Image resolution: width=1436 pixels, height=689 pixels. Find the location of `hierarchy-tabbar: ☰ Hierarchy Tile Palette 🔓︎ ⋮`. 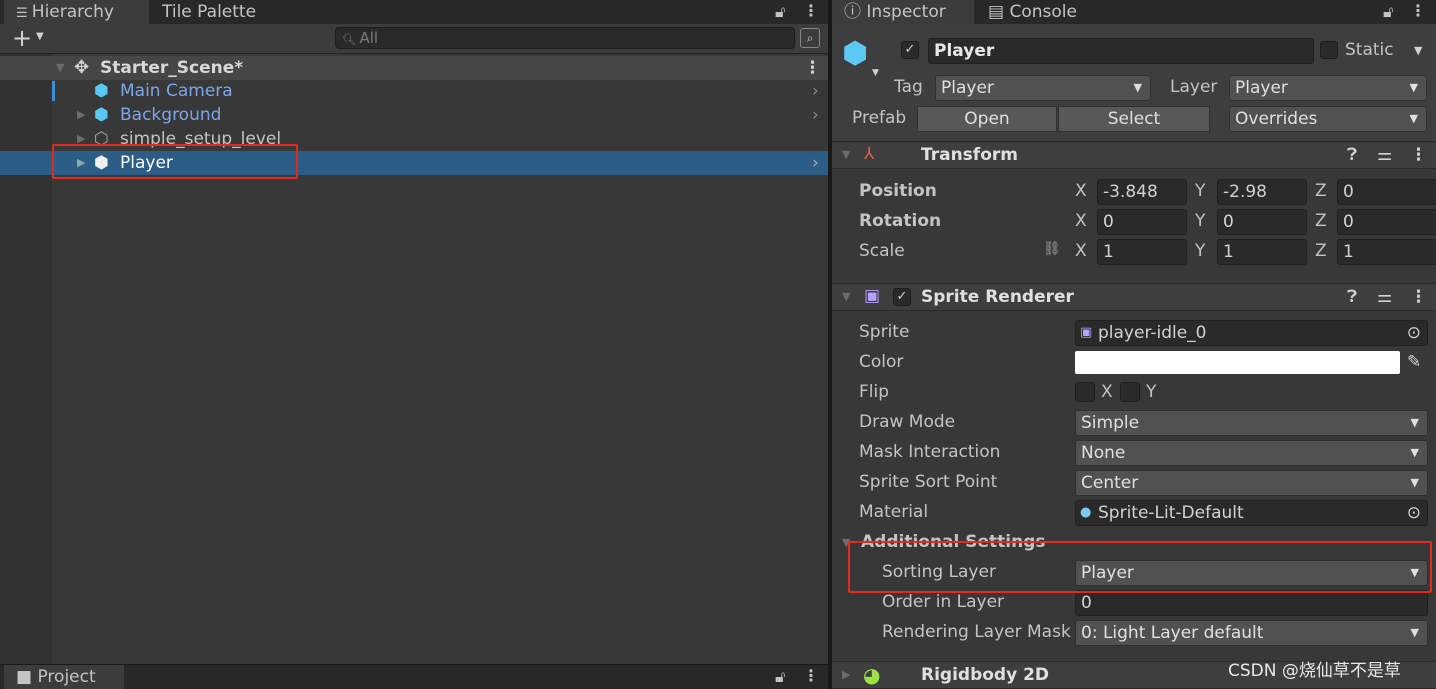

hierarchy-tabbar: ☰ Hierarchy Tile Palette 🔓︎ ⋮ is located at coordinates (414, 12).